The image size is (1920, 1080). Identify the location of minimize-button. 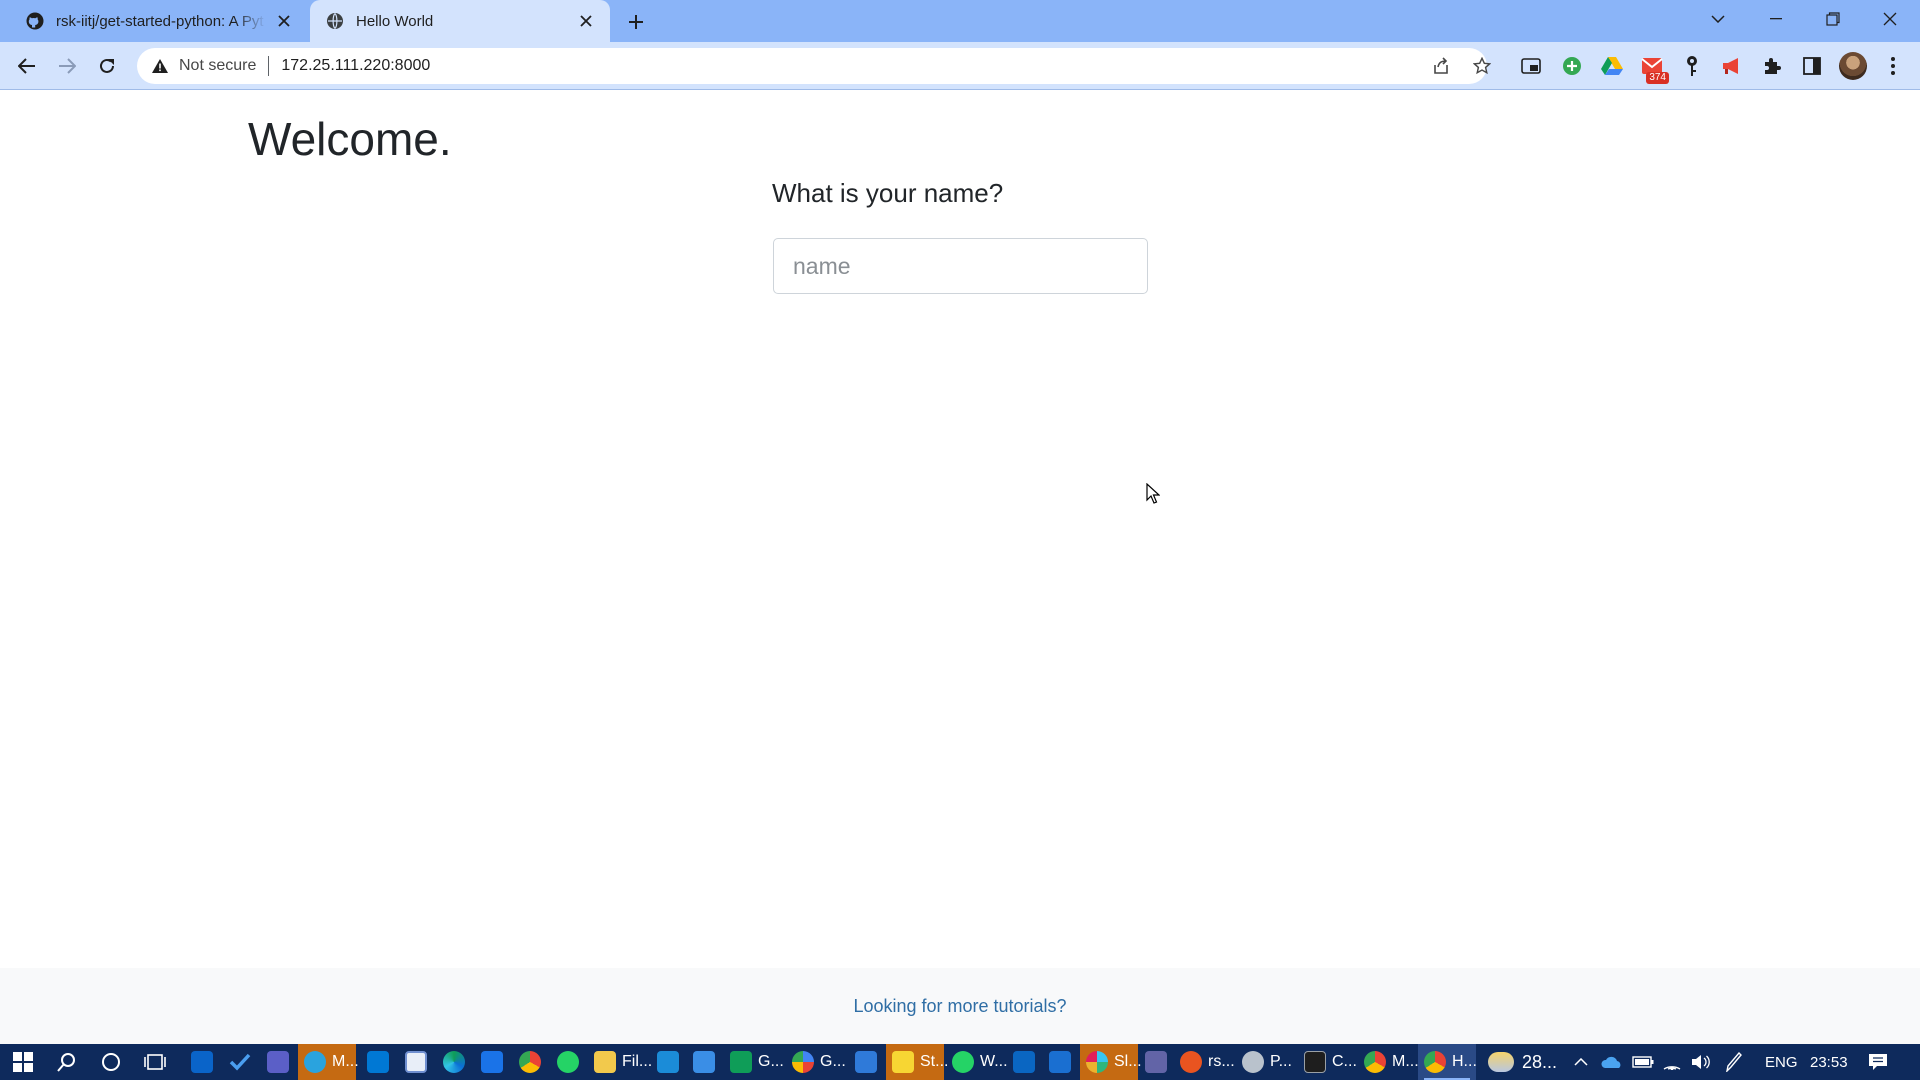
(1776, 19).